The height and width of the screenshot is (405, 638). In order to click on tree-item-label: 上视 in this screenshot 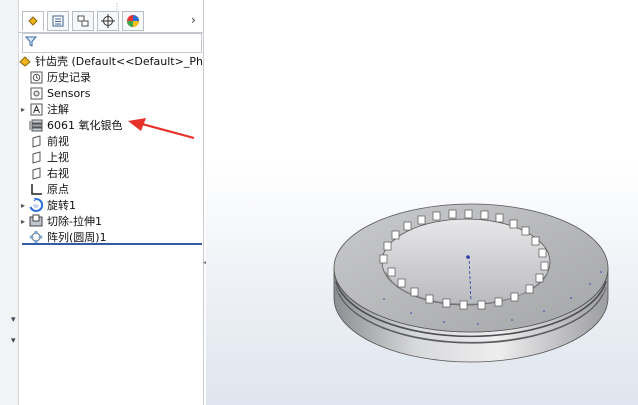, I will do `click(58, 157)`.